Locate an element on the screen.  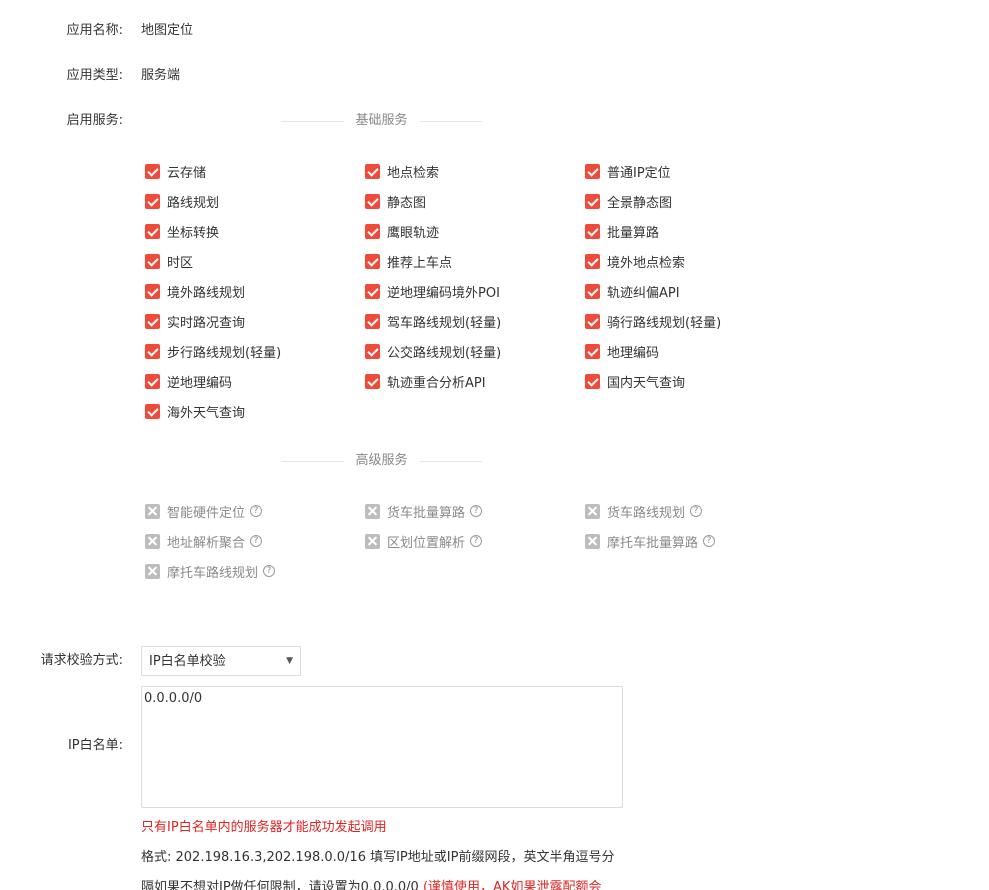
basic-service-item: 骑行路线规划(轻量) is located at coordinates (695, 321).